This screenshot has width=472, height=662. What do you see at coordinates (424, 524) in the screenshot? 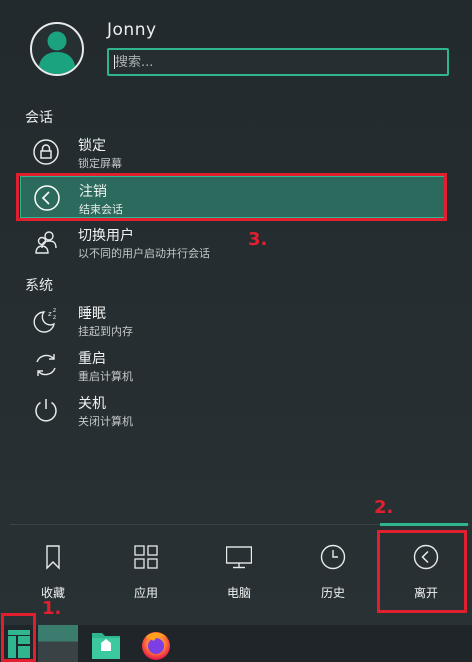
I see `active-tab-indicator` at bounding box center [424, 524].